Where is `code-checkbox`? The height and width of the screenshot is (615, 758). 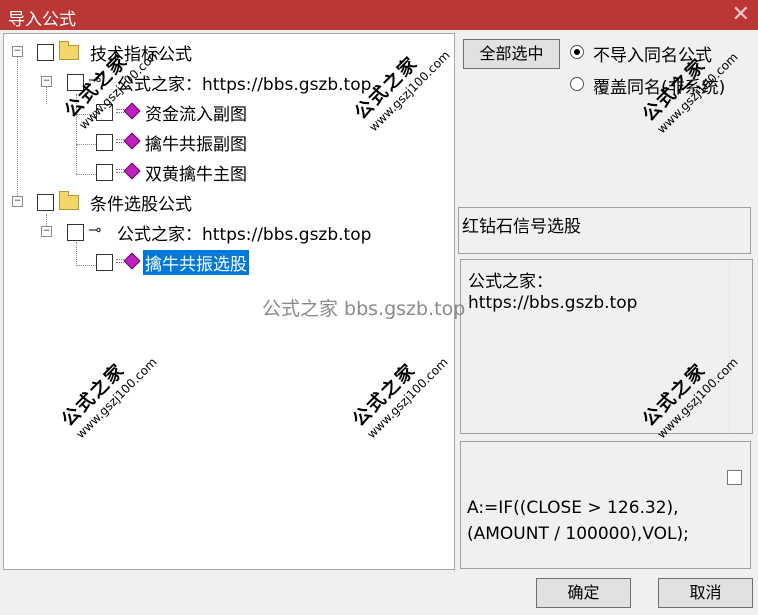 code-checkbox is located at coordinates (734, 477).